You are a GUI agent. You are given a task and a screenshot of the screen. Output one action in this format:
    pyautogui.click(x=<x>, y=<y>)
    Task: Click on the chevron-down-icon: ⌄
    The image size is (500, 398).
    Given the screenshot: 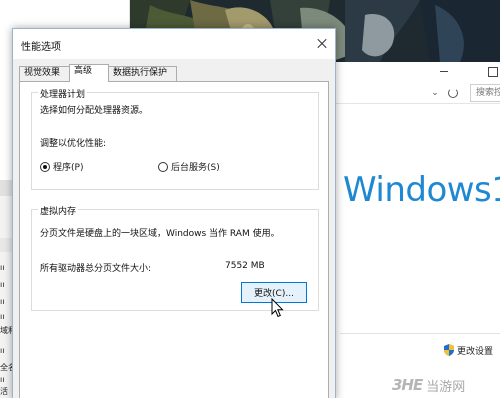 What is the action you would take?
    pyautogui.click(x=435, y=93)
    